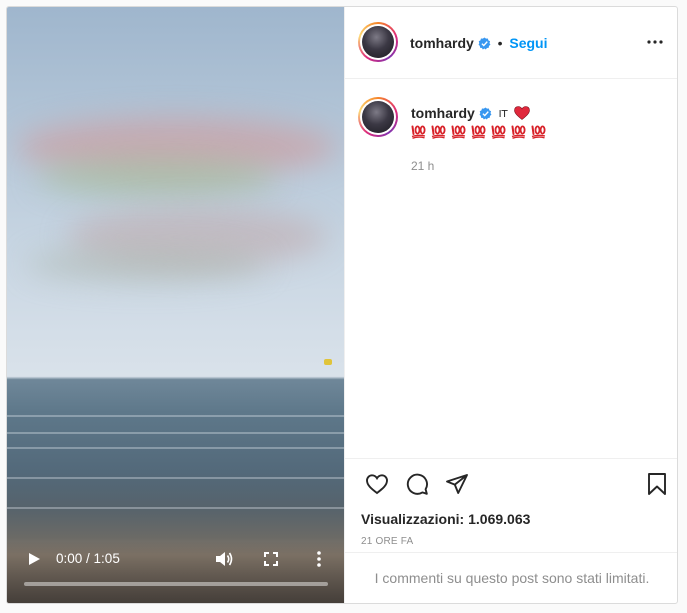  Describe the element at coordinates (224, 559) in the screenshot. I see `volume-icon` at that location.